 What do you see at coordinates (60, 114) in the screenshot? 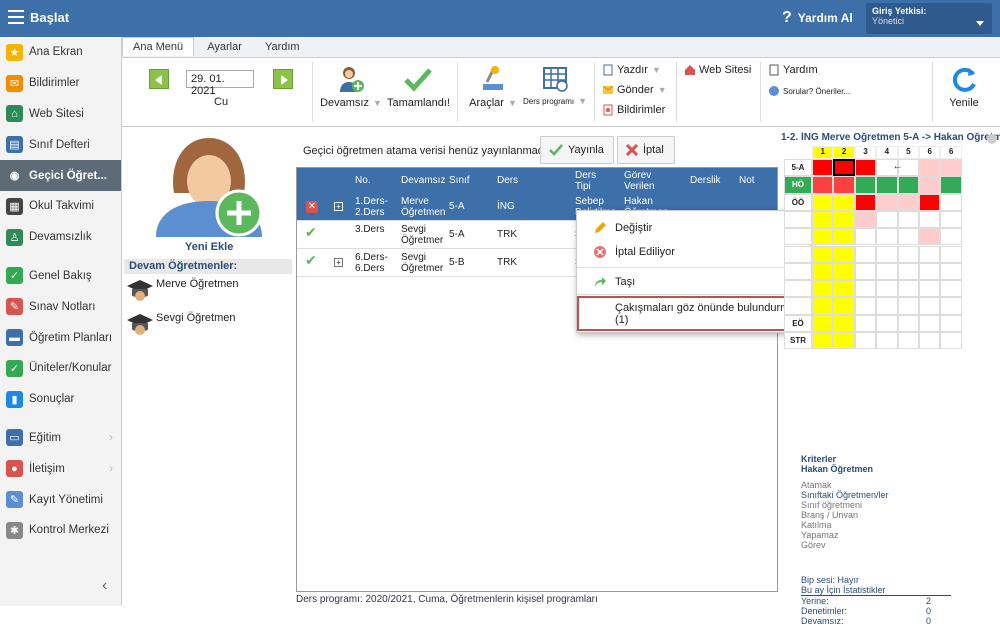
I see `sidebar-item: ⌂ Web Sitesi` at bounding box center [60, 114].